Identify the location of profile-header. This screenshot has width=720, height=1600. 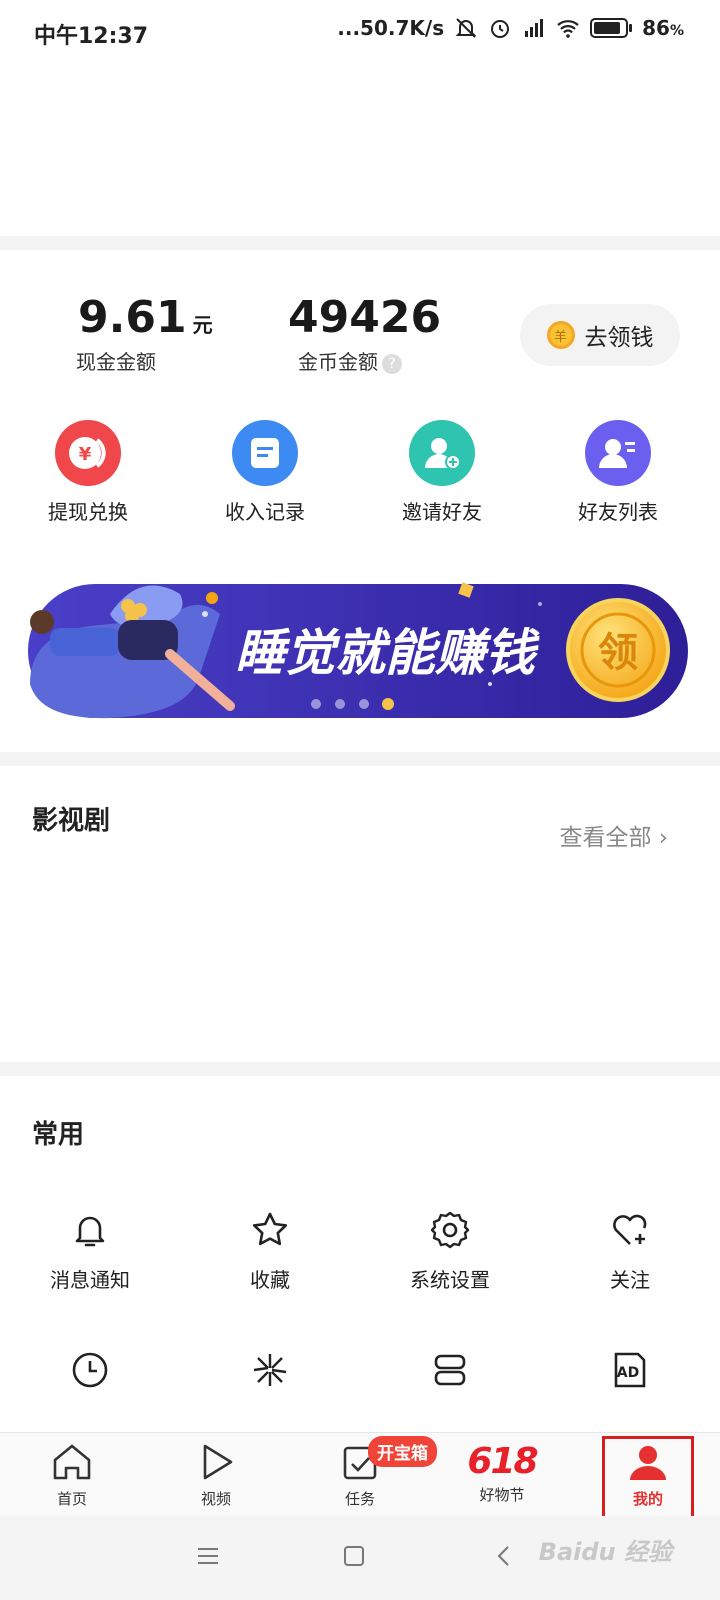
(360, 150).